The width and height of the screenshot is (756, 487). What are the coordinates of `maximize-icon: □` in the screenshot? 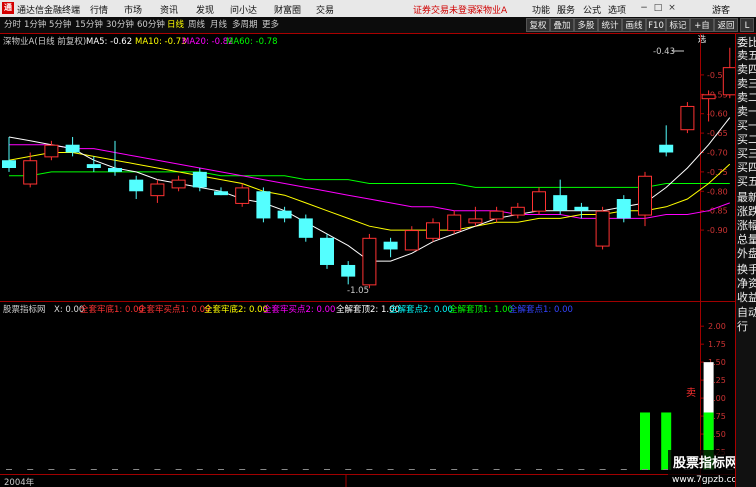 It's located at (658, 8).